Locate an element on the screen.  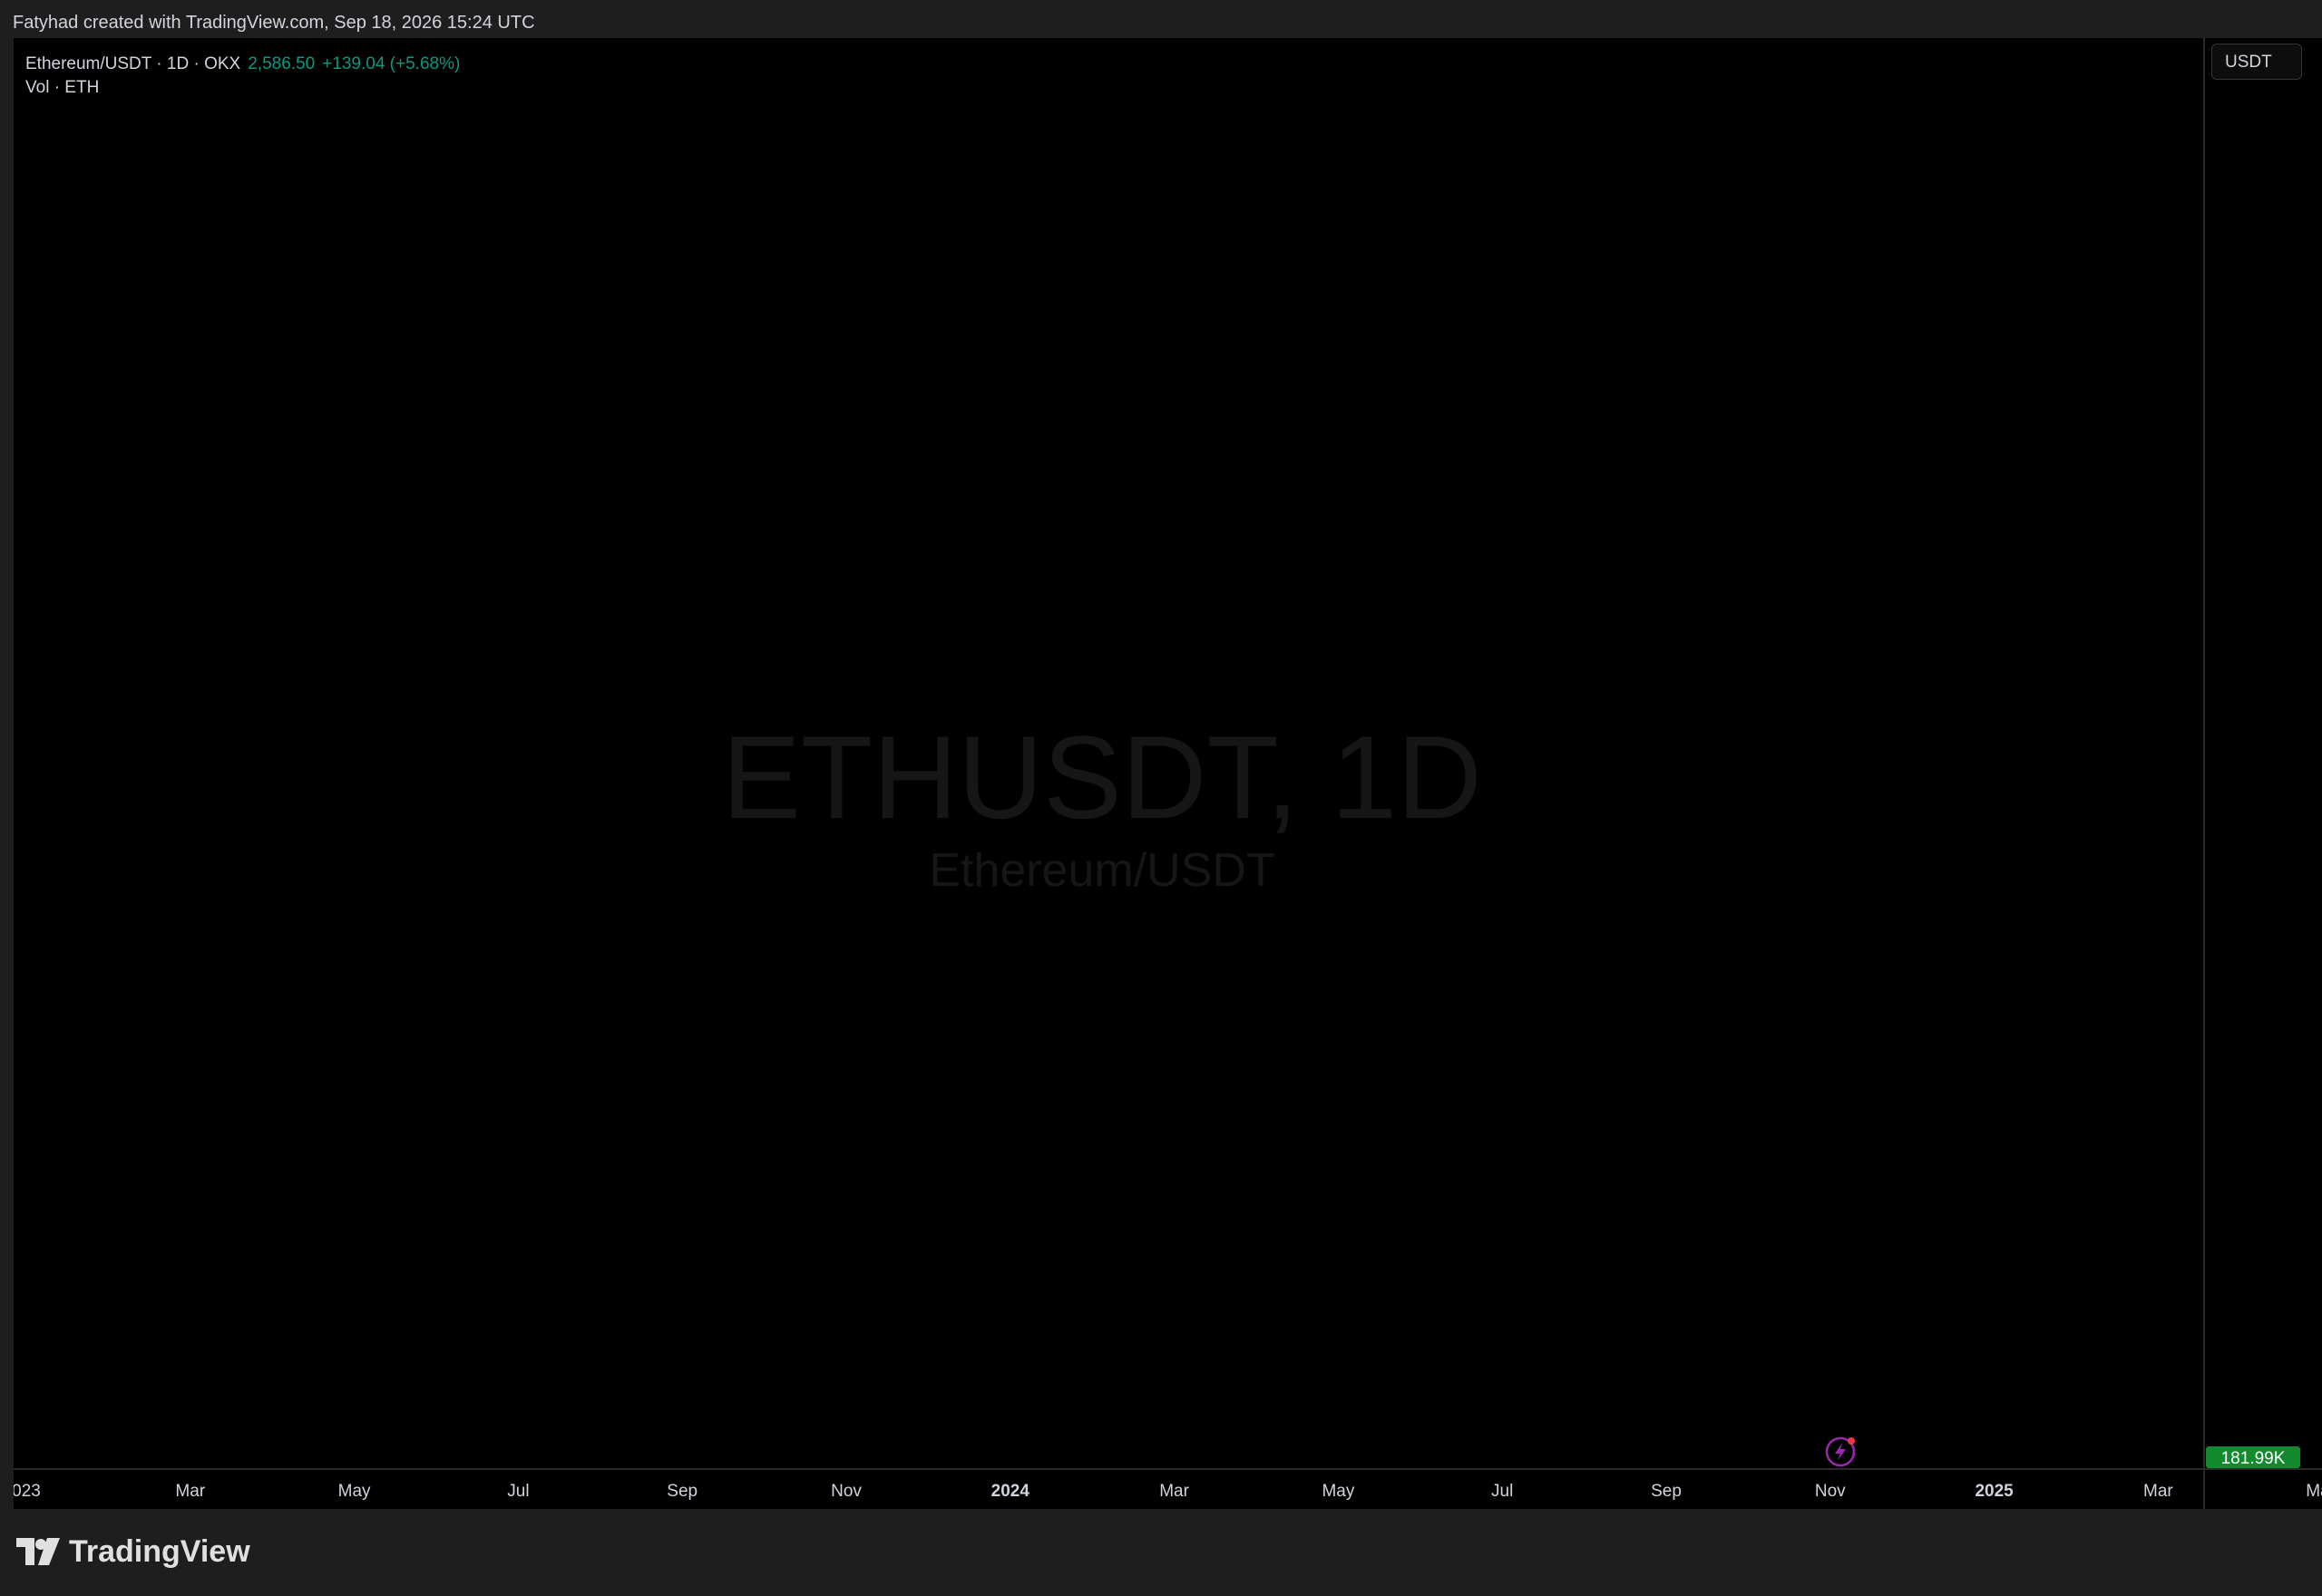
x-tick-label: 2024 is located at coordinates (1010, 1491).